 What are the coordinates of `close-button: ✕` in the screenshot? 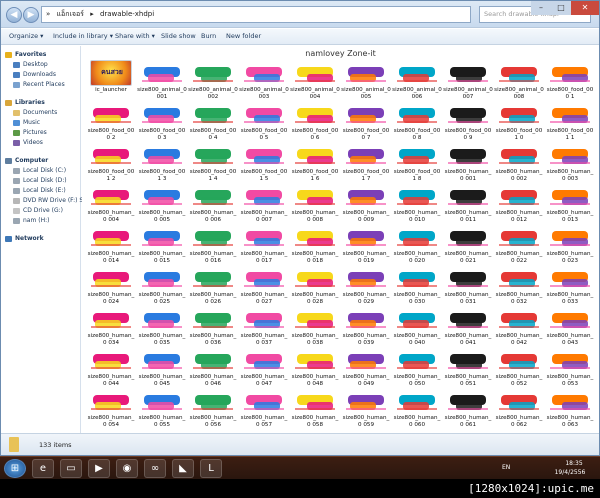 It's located at (585, 8).